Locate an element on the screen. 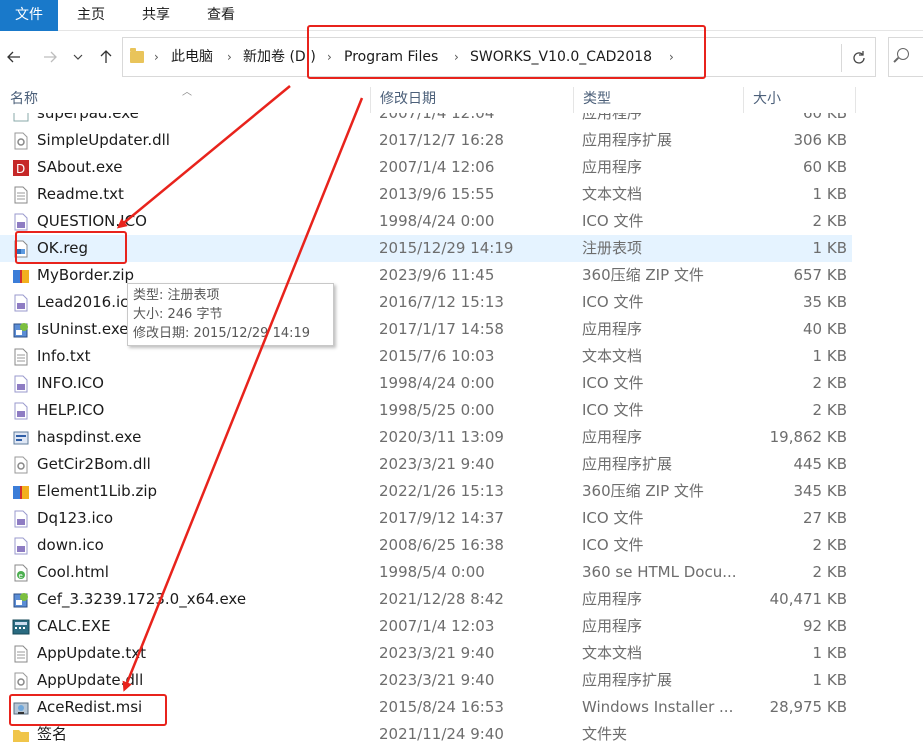 This screenshot has width=923, height=748. file-row: Dq123.ico 2017/9/12 14:37 ICO 文件 27 KB is located at coordinates (426, 518).